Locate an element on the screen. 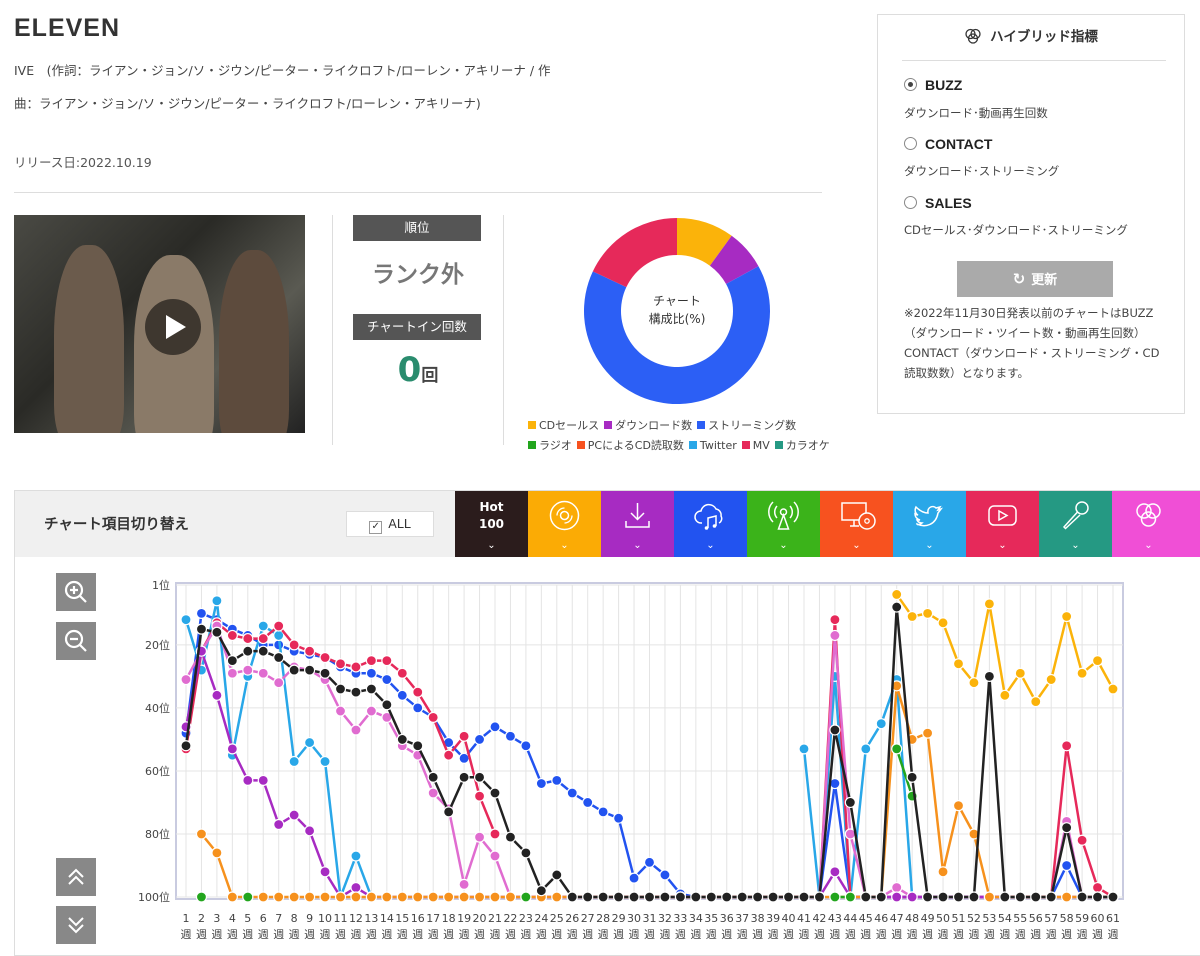 This screenshot has width=1200, height=956. tab-radio: ⌄ is located at coordinates (783, 524).